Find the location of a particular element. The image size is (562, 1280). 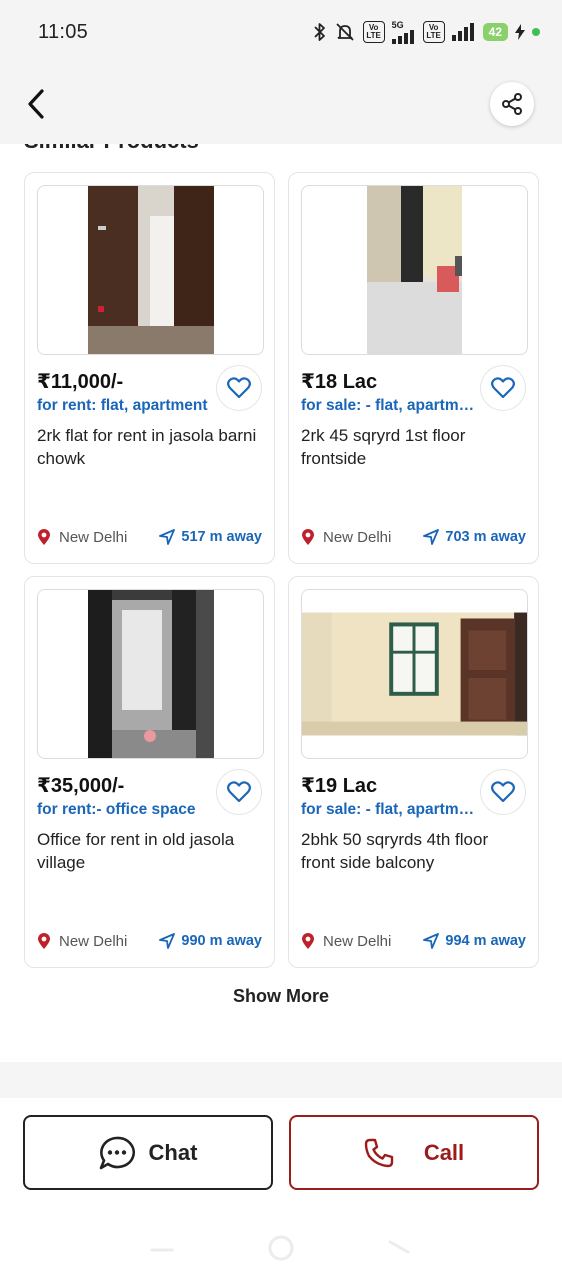

volte-icon-2: Vo LTE is located at coordinates (433, 32).